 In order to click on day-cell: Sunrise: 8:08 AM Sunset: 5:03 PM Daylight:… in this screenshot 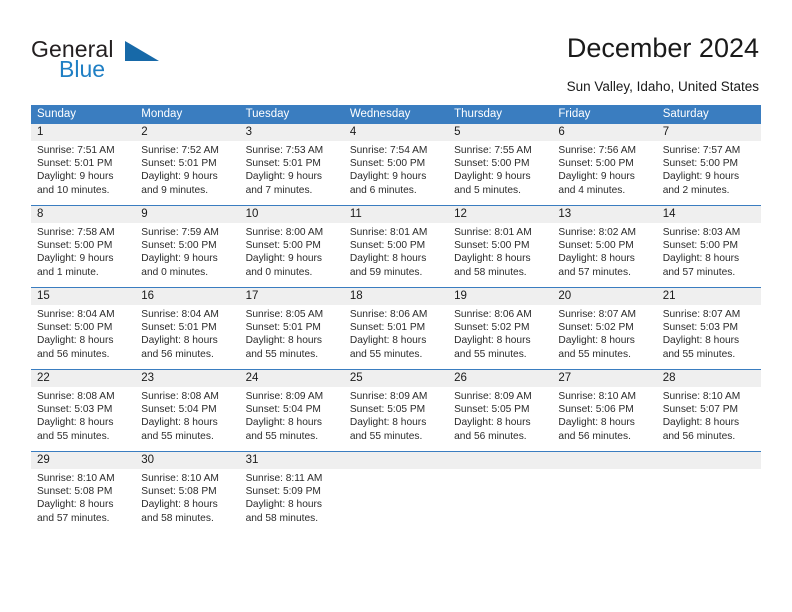, I will do `click(83, 414)`.